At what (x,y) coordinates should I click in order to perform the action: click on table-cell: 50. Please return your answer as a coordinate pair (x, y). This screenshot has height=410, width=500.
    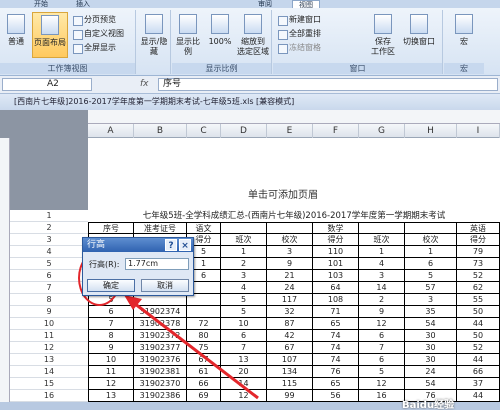
    Looking at the image, I should click on (478, 312).